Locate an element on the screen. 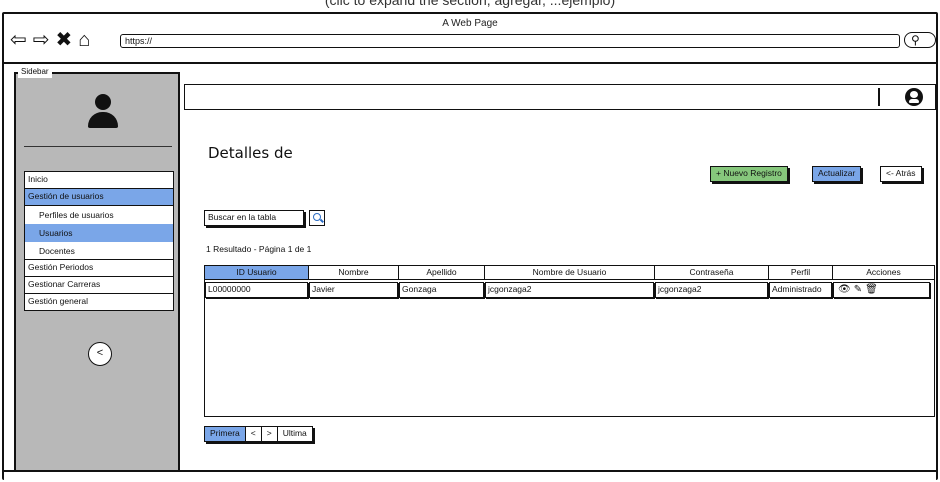 The width and height of the screenshot is (940, 482). topbar-separator is located at coordinates (879, 97).